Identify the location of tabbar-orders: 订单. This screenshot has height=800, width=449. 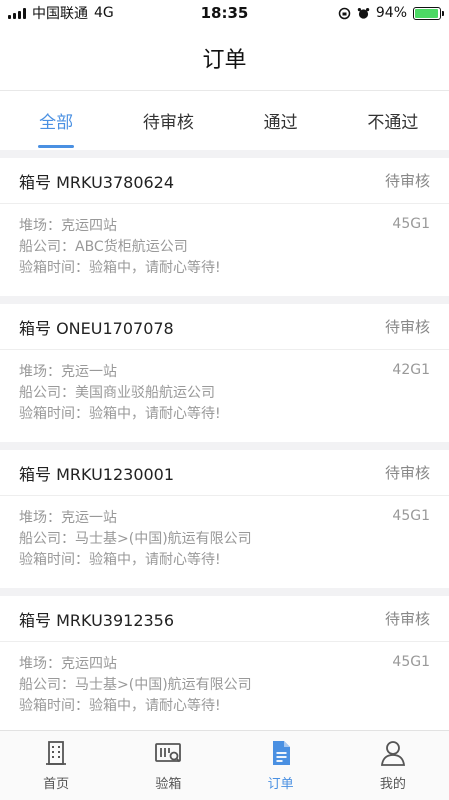
(281, 765).